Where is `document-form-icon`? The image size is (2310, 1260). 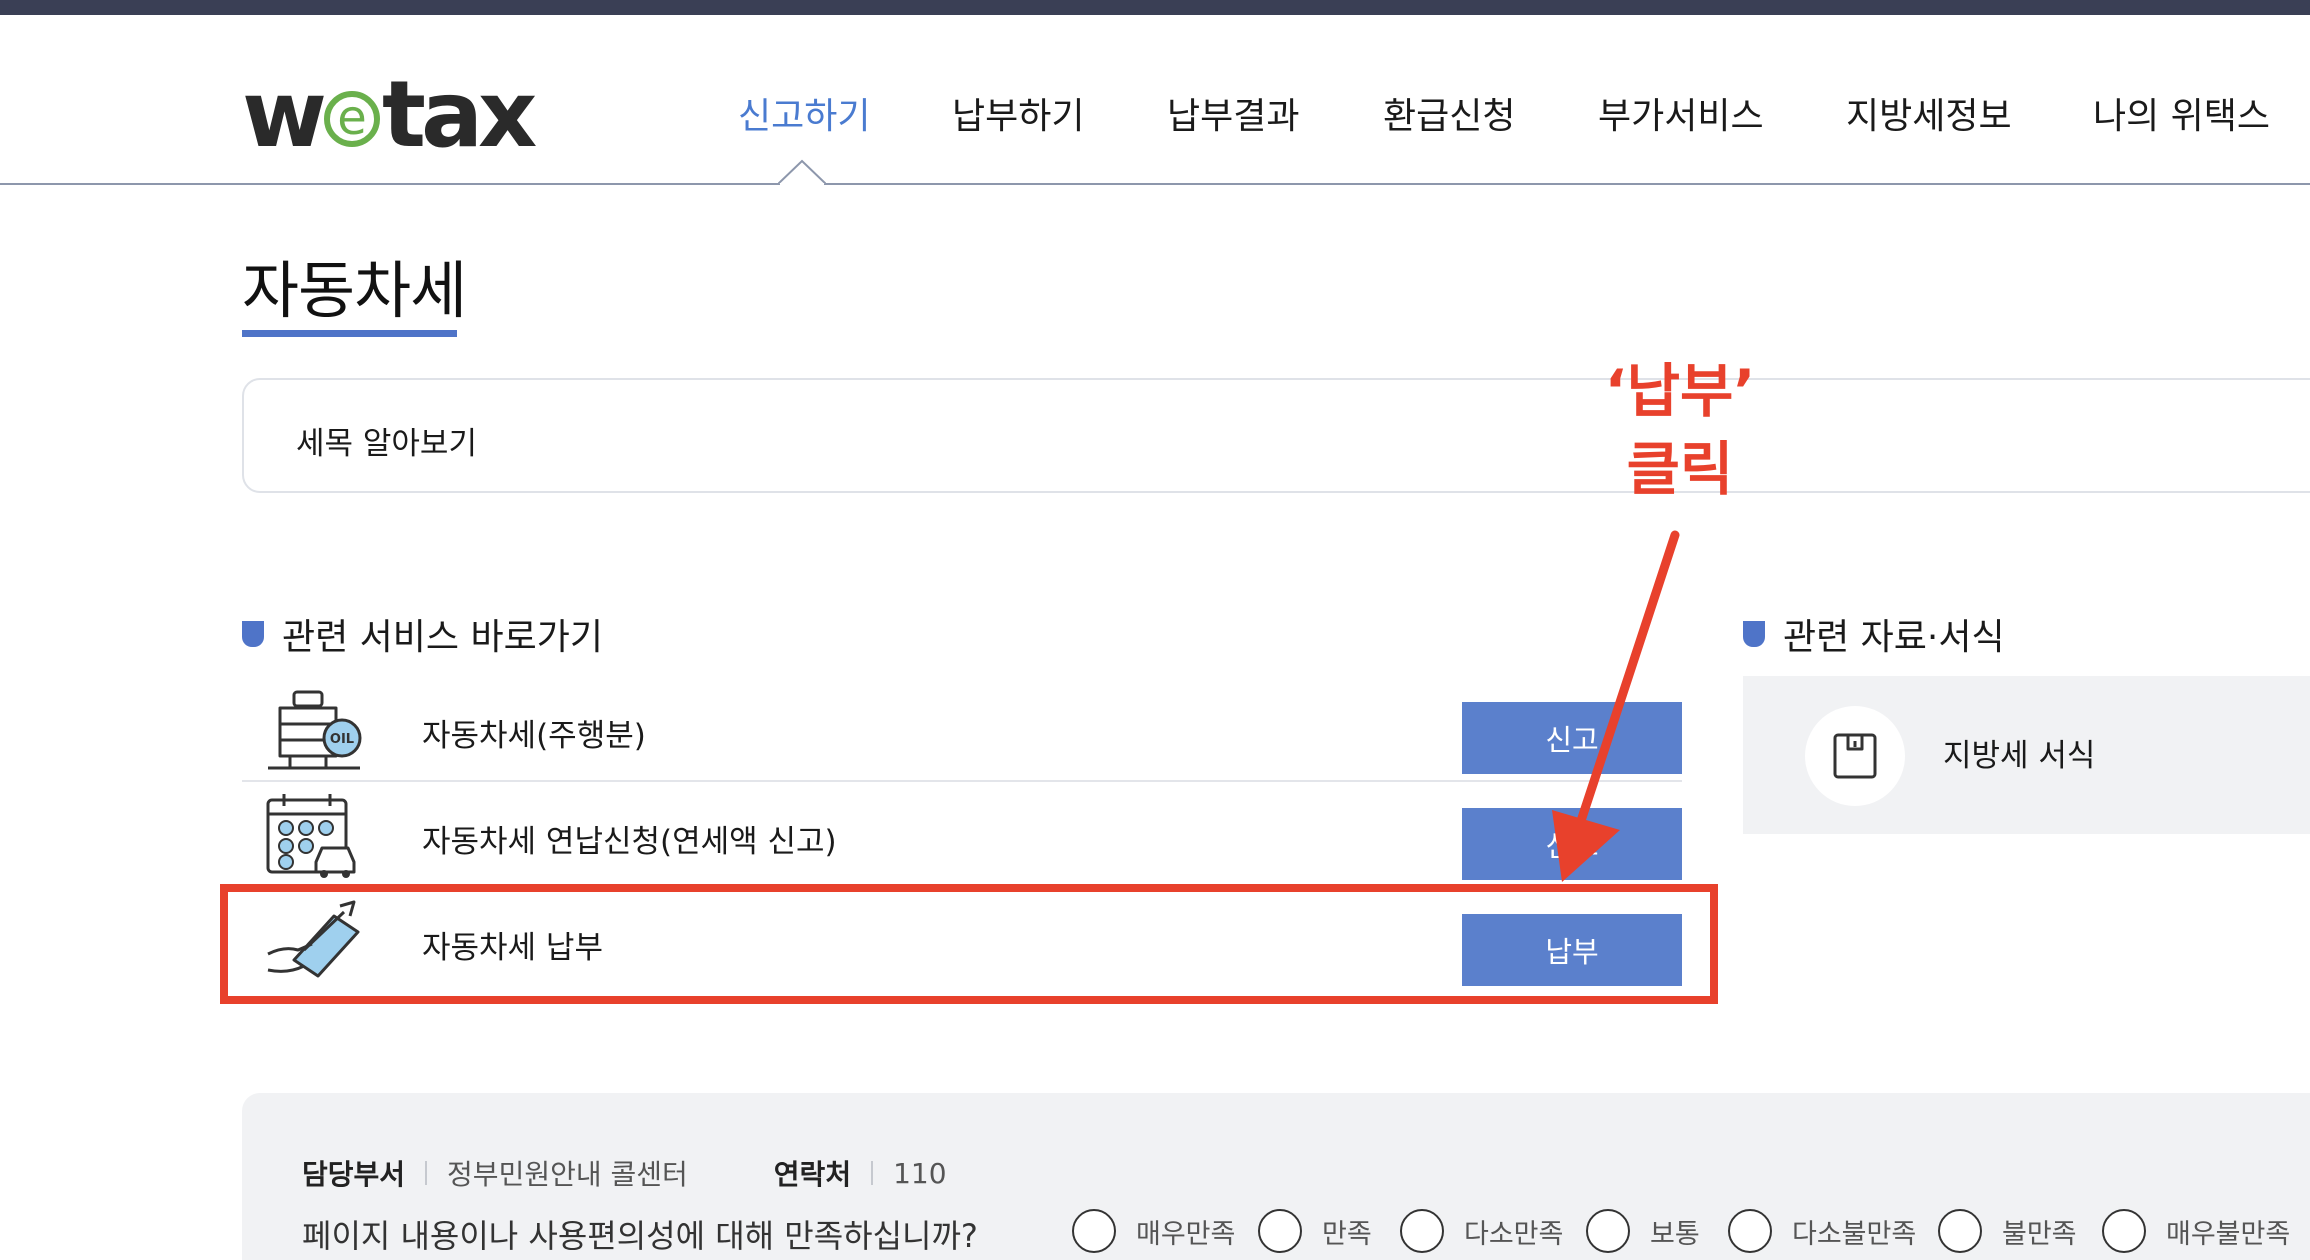 document-form-icon is located at coordinates (1855, 756).